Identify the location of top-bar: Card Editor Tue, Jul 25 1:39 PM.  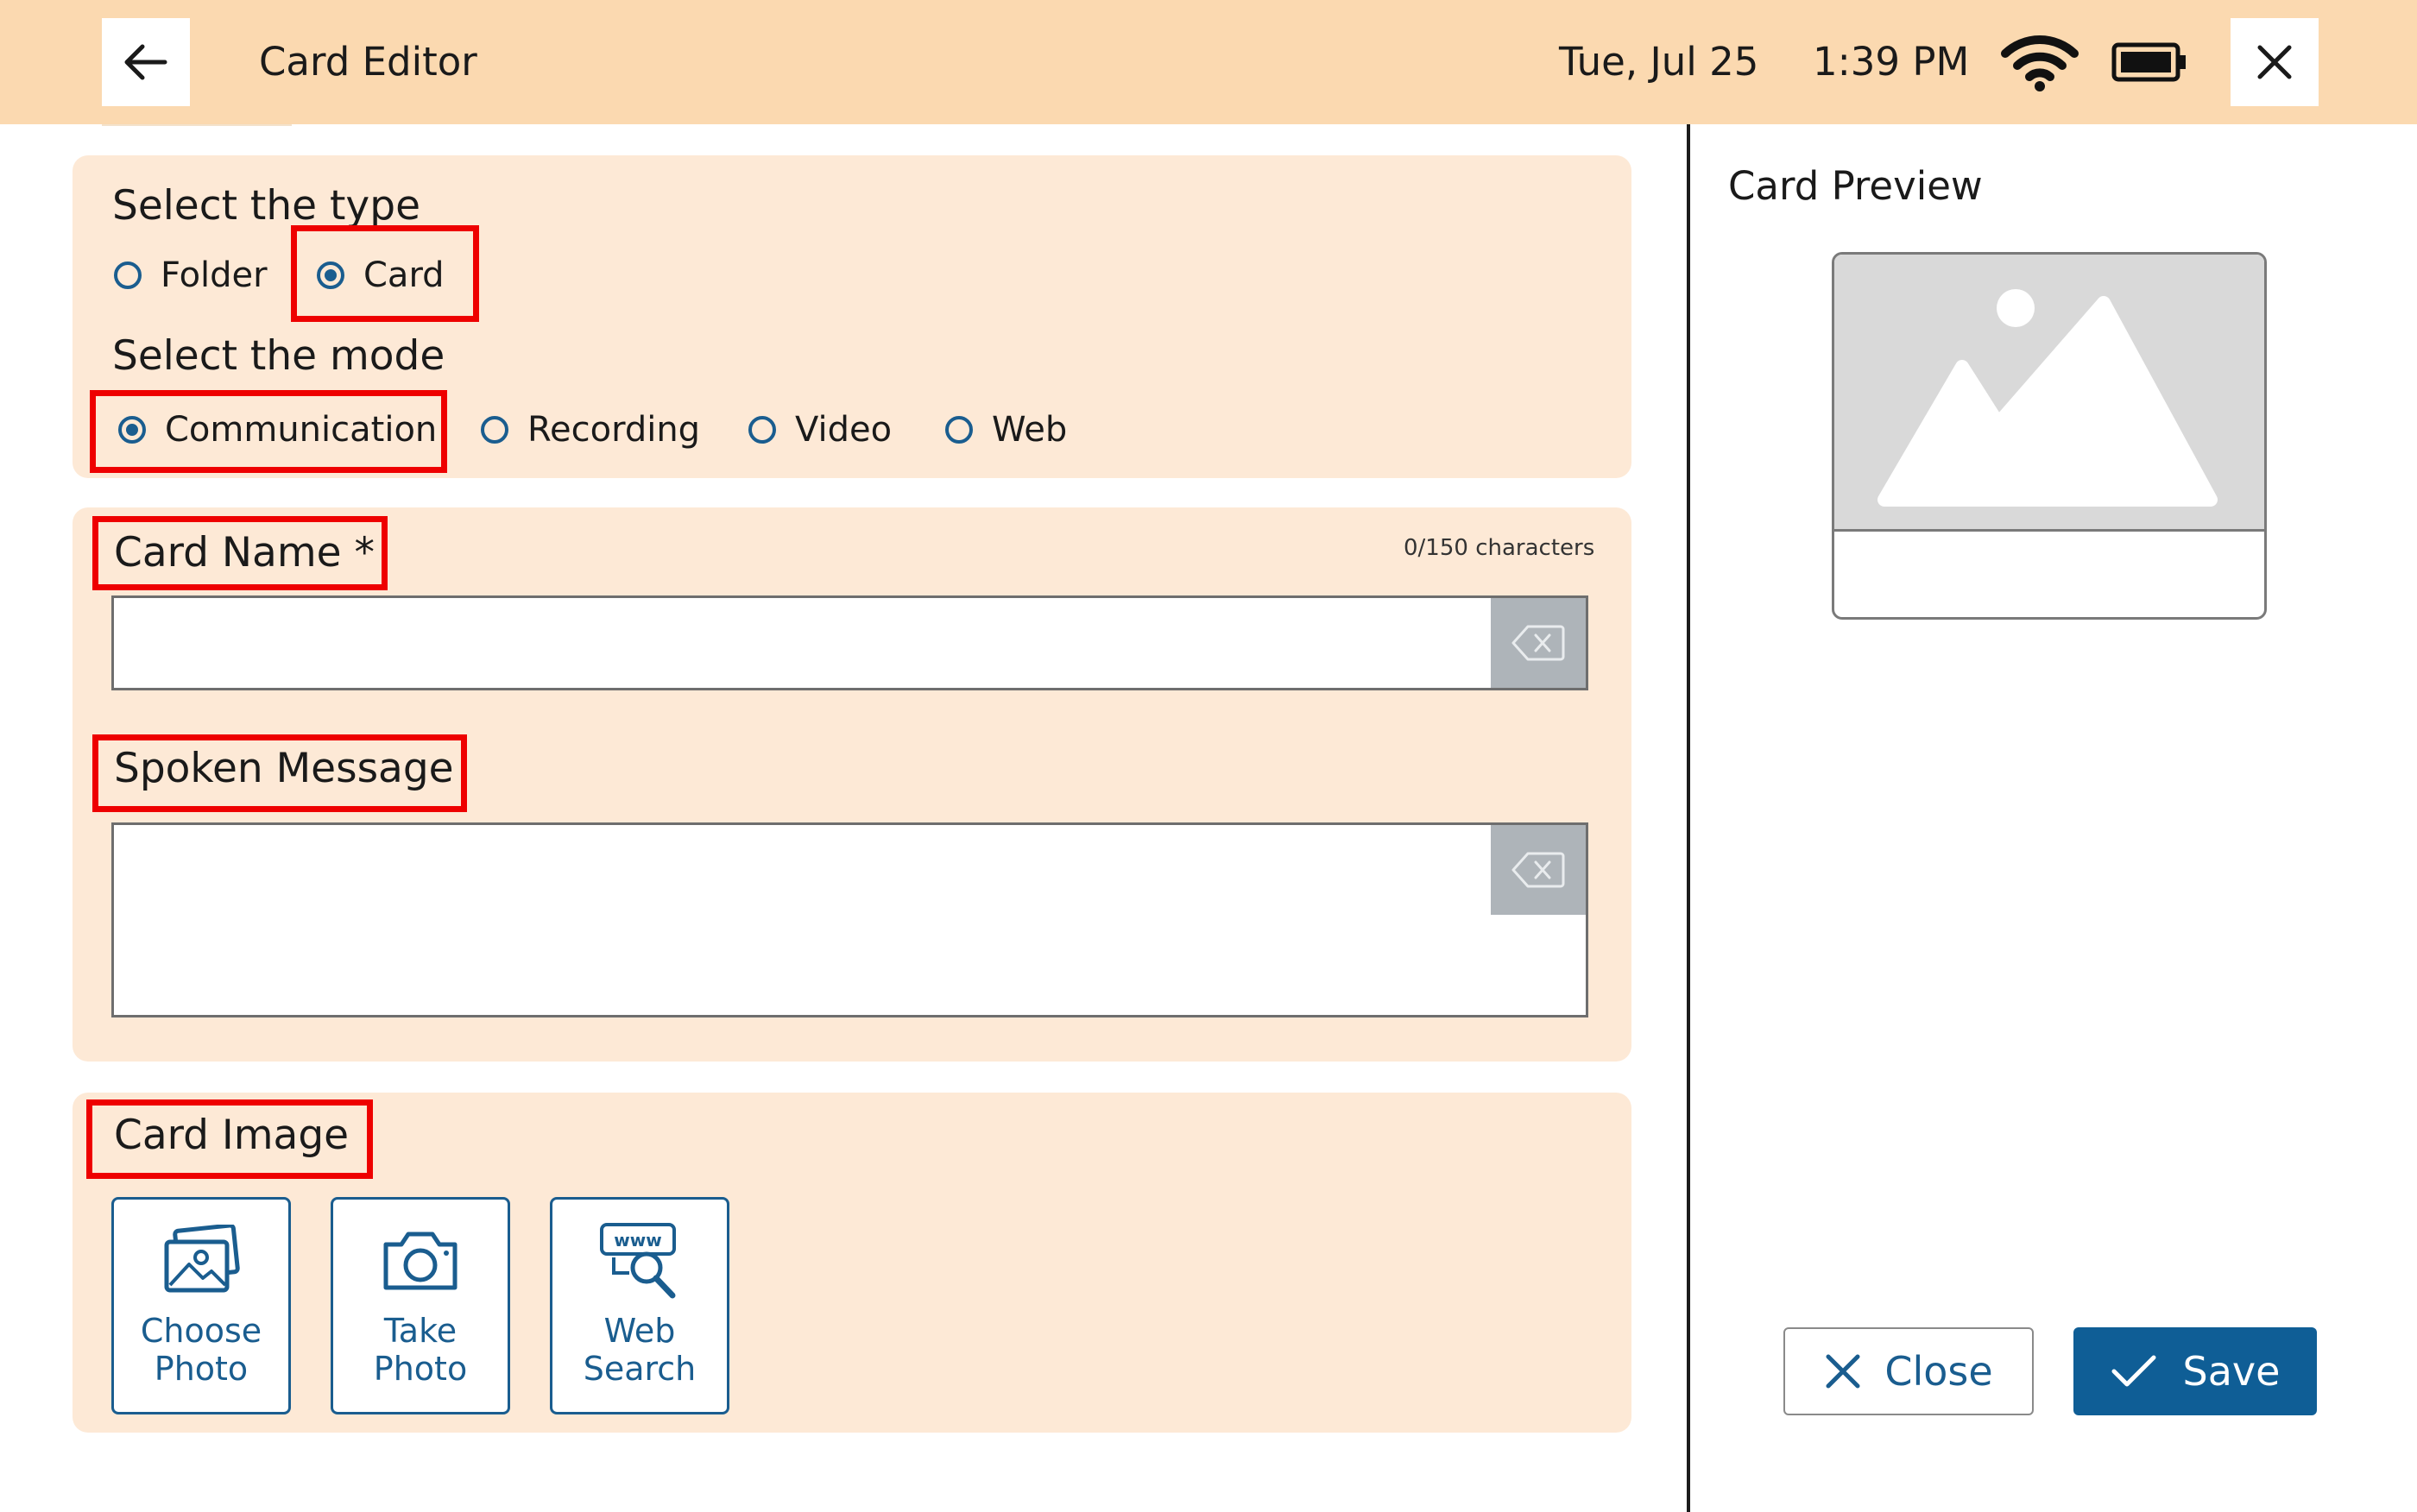
(1208, 62).